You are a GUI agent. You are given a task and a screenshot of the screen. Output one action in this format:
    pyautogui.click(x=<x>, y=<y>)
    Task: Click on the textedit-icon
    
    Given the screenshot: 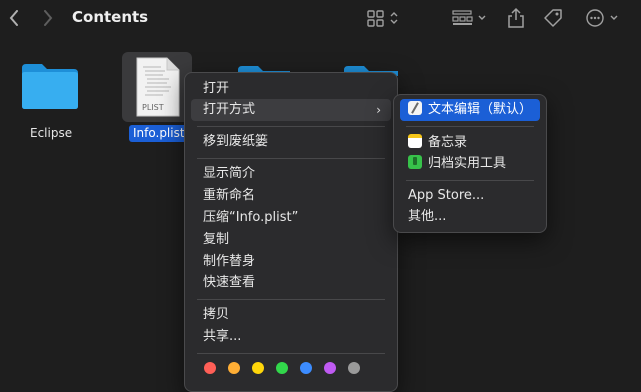 What is the action you would take?
    pyautogui.click(x=415, y=108)
    